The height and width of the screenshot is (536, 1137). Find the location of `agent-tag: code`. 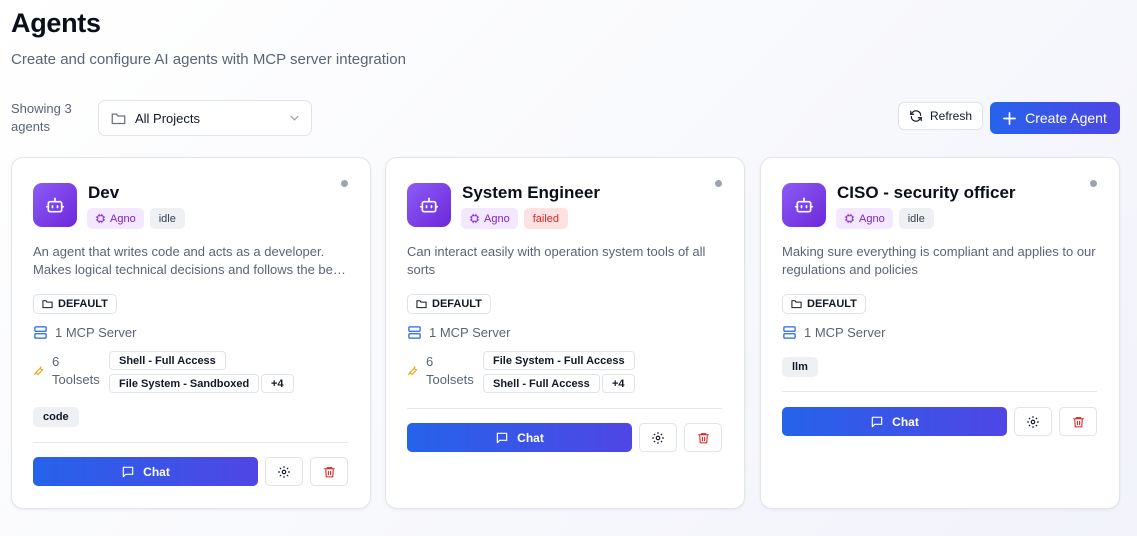

agent-tag: code is located at coordinates (56, 417).